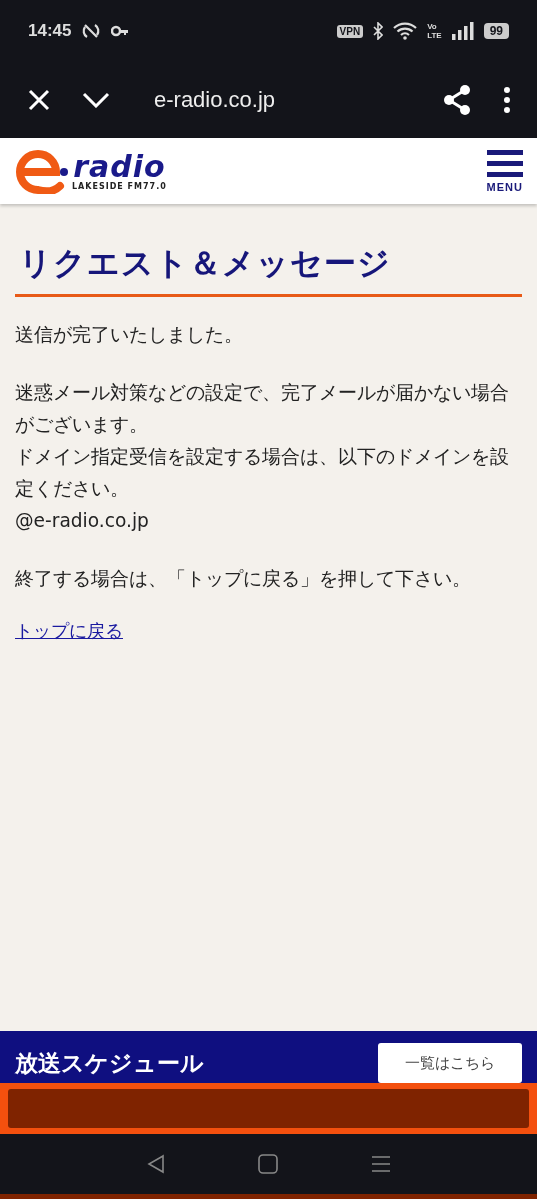 This screenshot has width=537, height=1199. What do you see at coordinates (243, 579) in the screenshot?
I see `message-text: 終了する場合は、「トップに戻る」を押して下さい。` at bounding box center [243, 579].